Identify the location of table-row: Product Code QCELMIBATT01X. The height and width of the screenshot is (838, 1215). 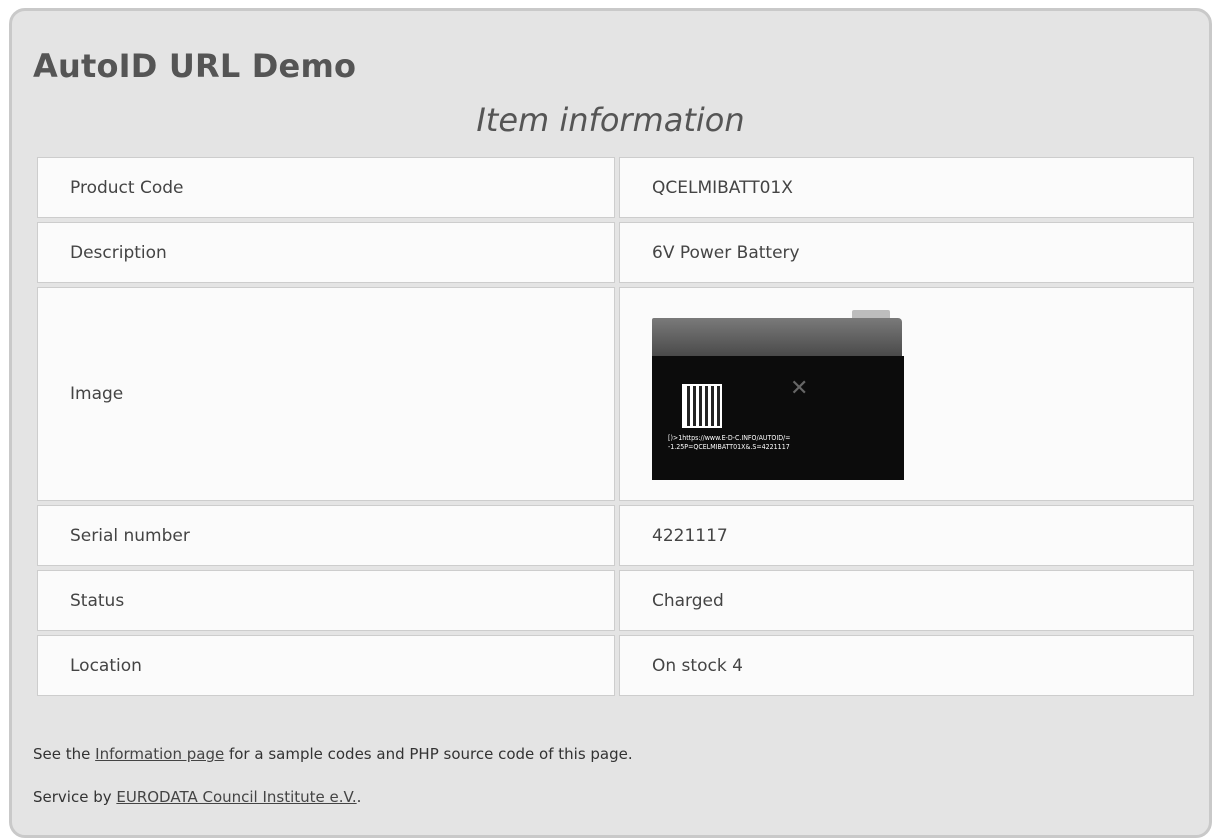
(615, 187).